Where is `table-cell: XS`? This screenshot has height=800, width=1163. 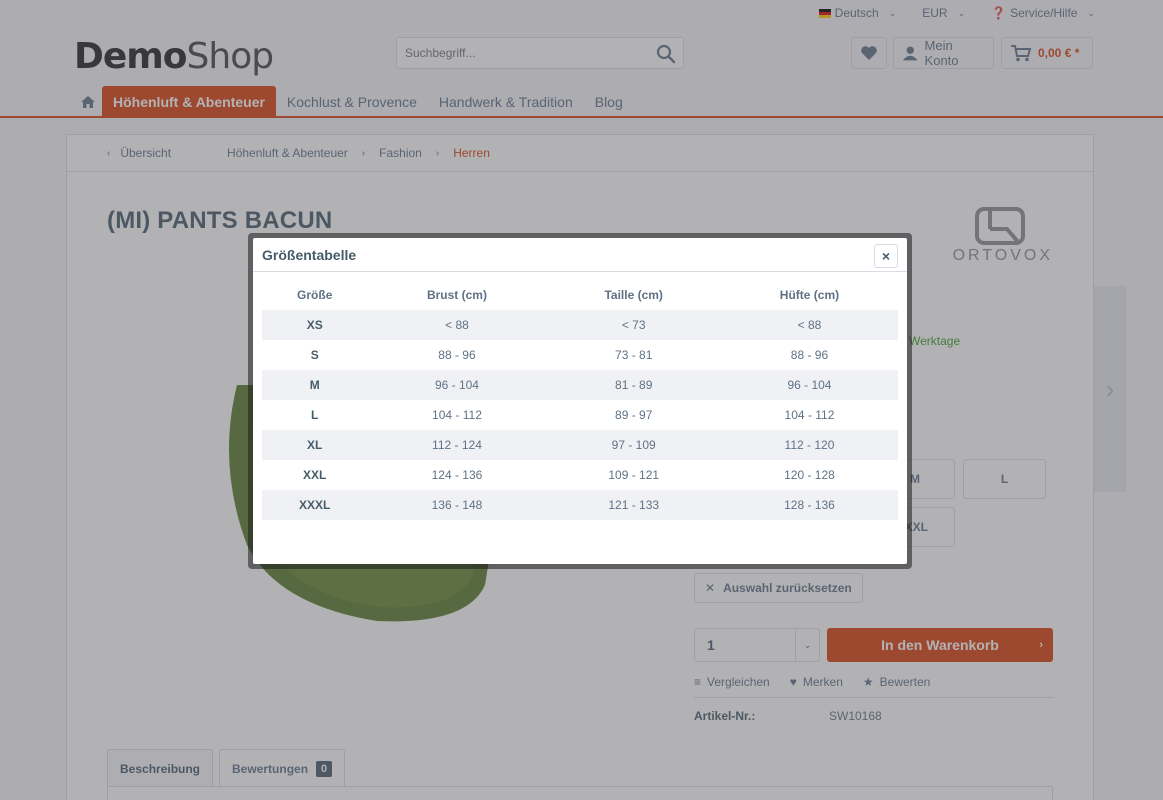
table-cell: XS is located at coordinates (314, 325).